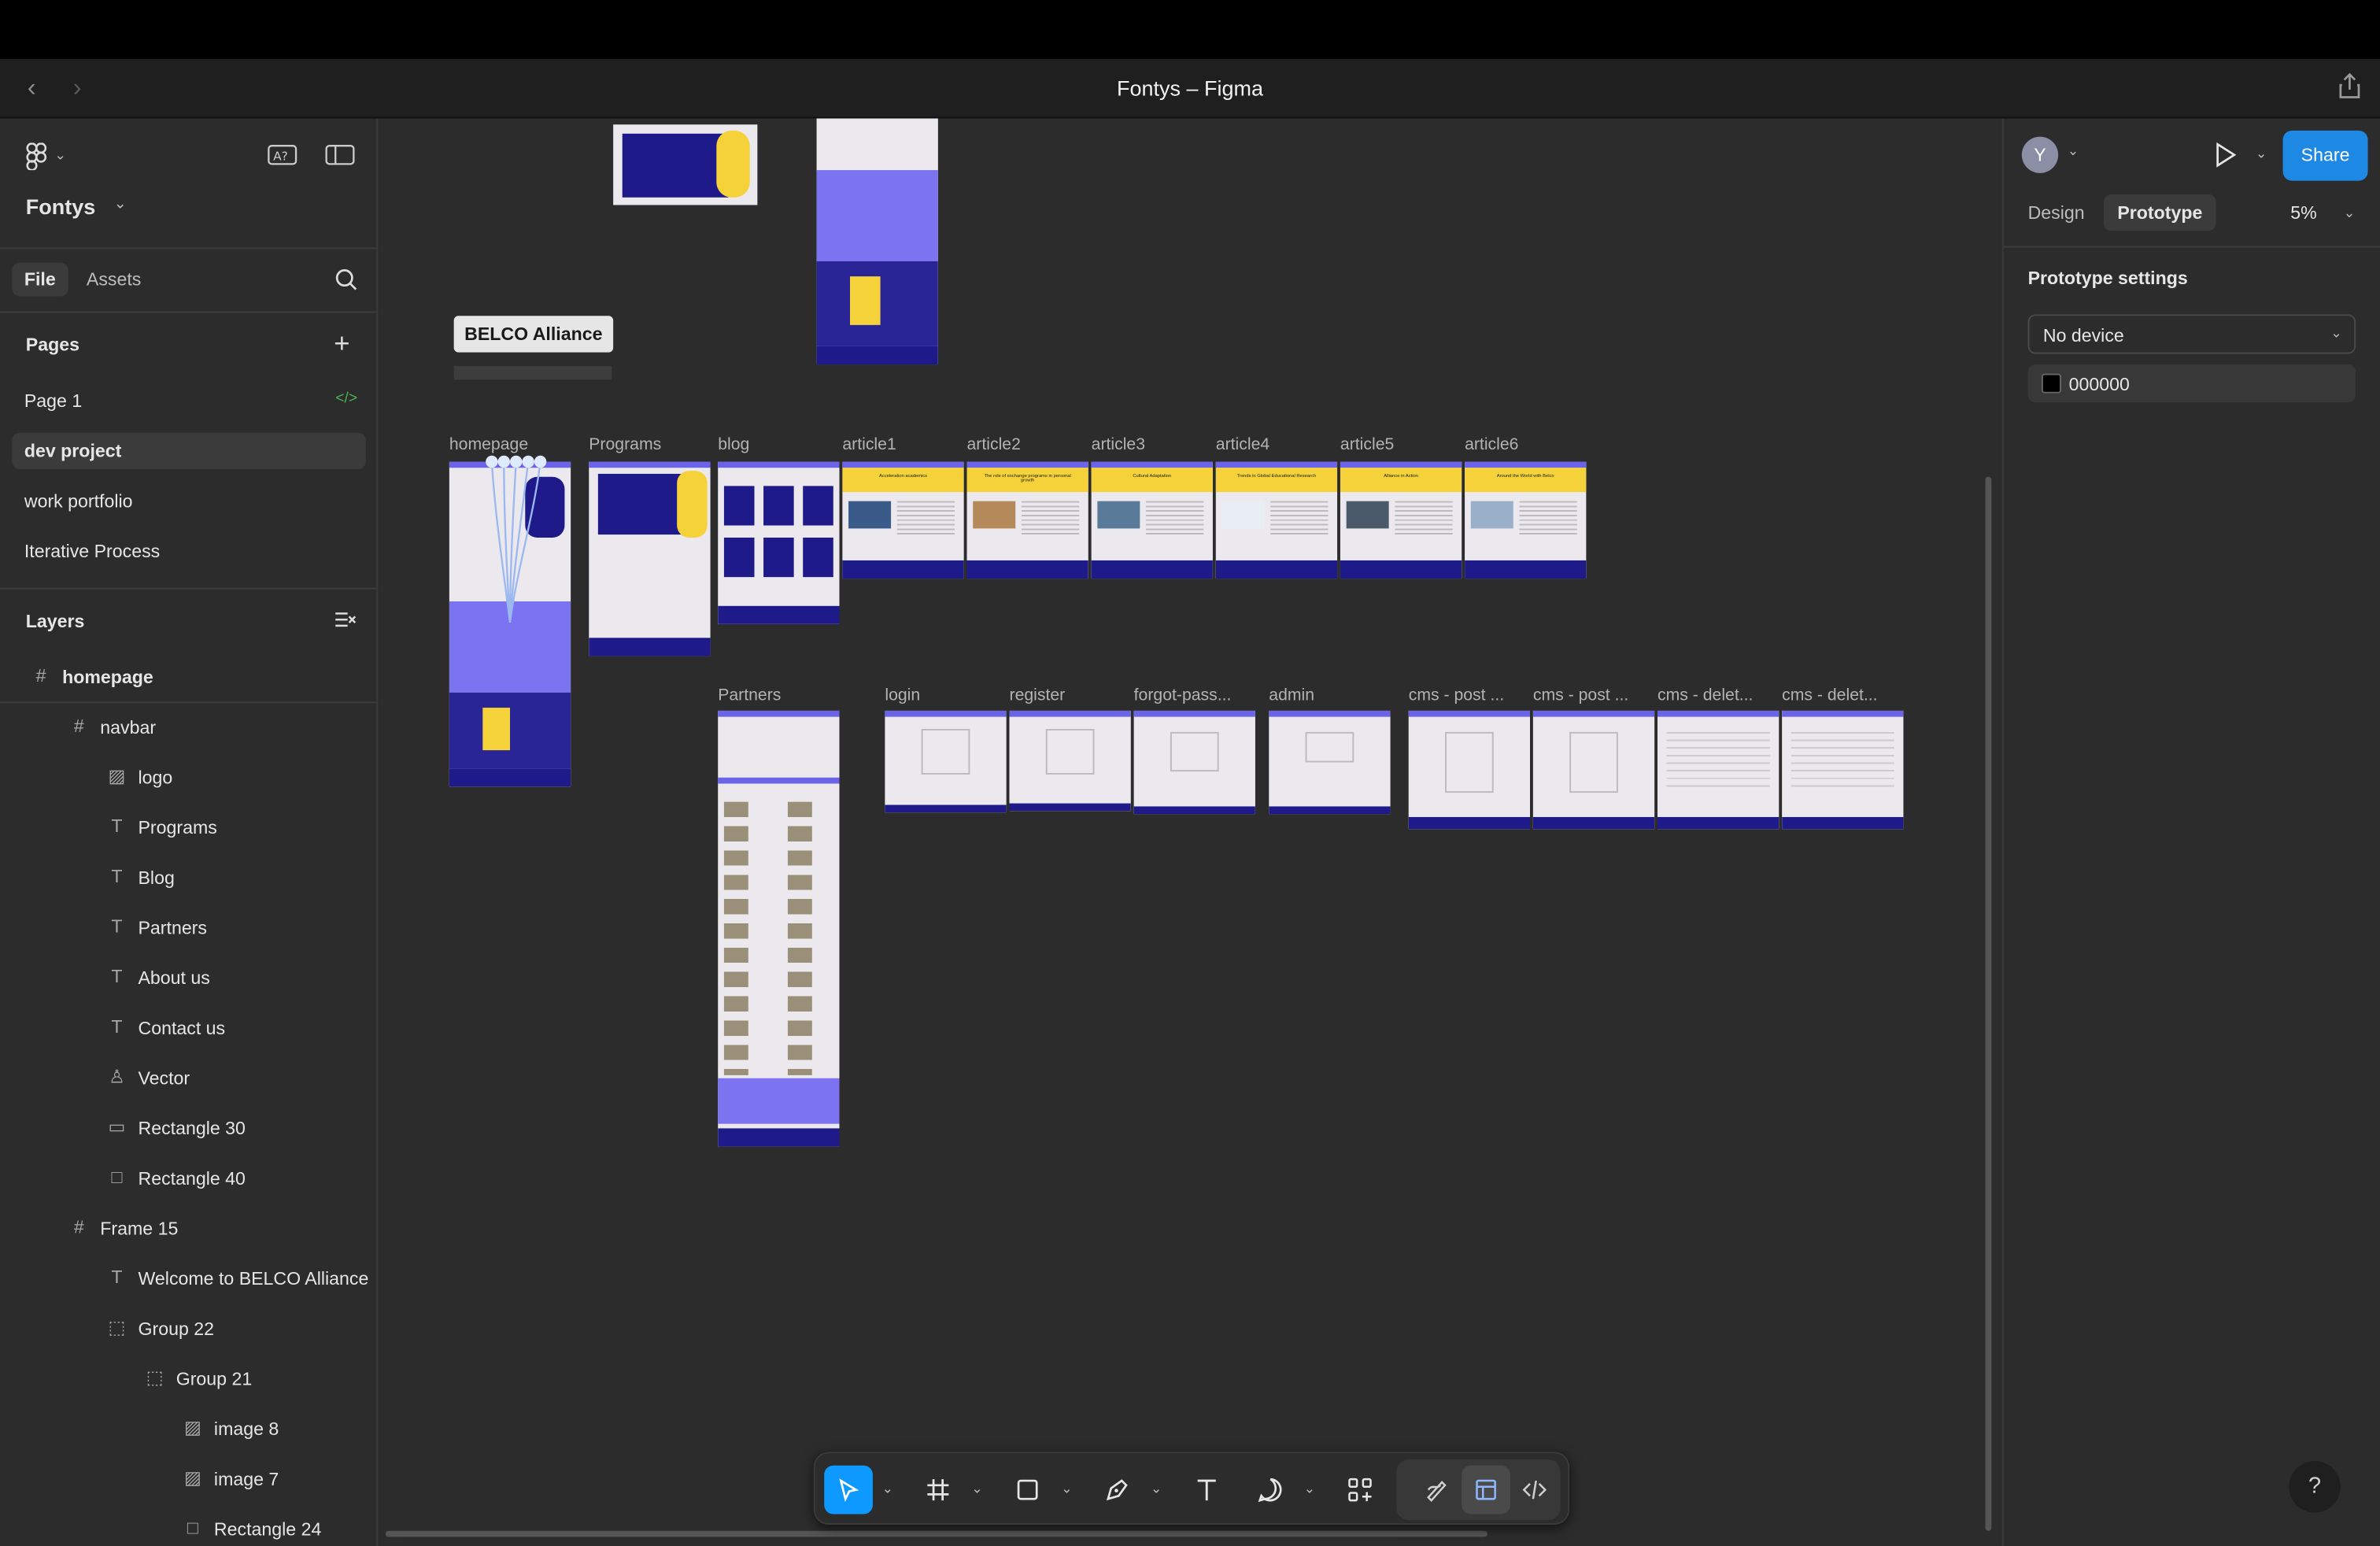 The width and height of the screenshot is (2380, 1546). What do you see at coordinates (779, 928) in the screenshot?
I see `frame-partners` at bounding box center [779, 928].